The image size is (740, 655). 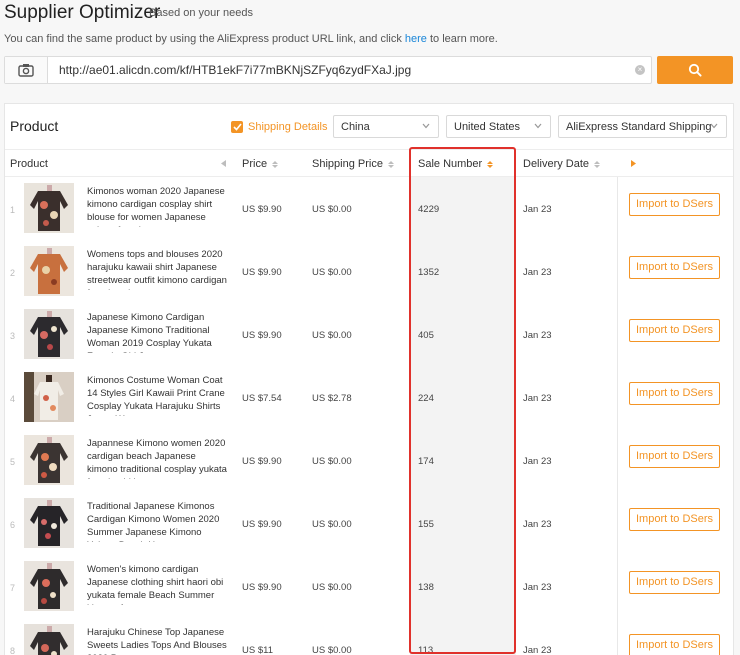 I want to click on camera-upload-button, so click(x=26, y=70).